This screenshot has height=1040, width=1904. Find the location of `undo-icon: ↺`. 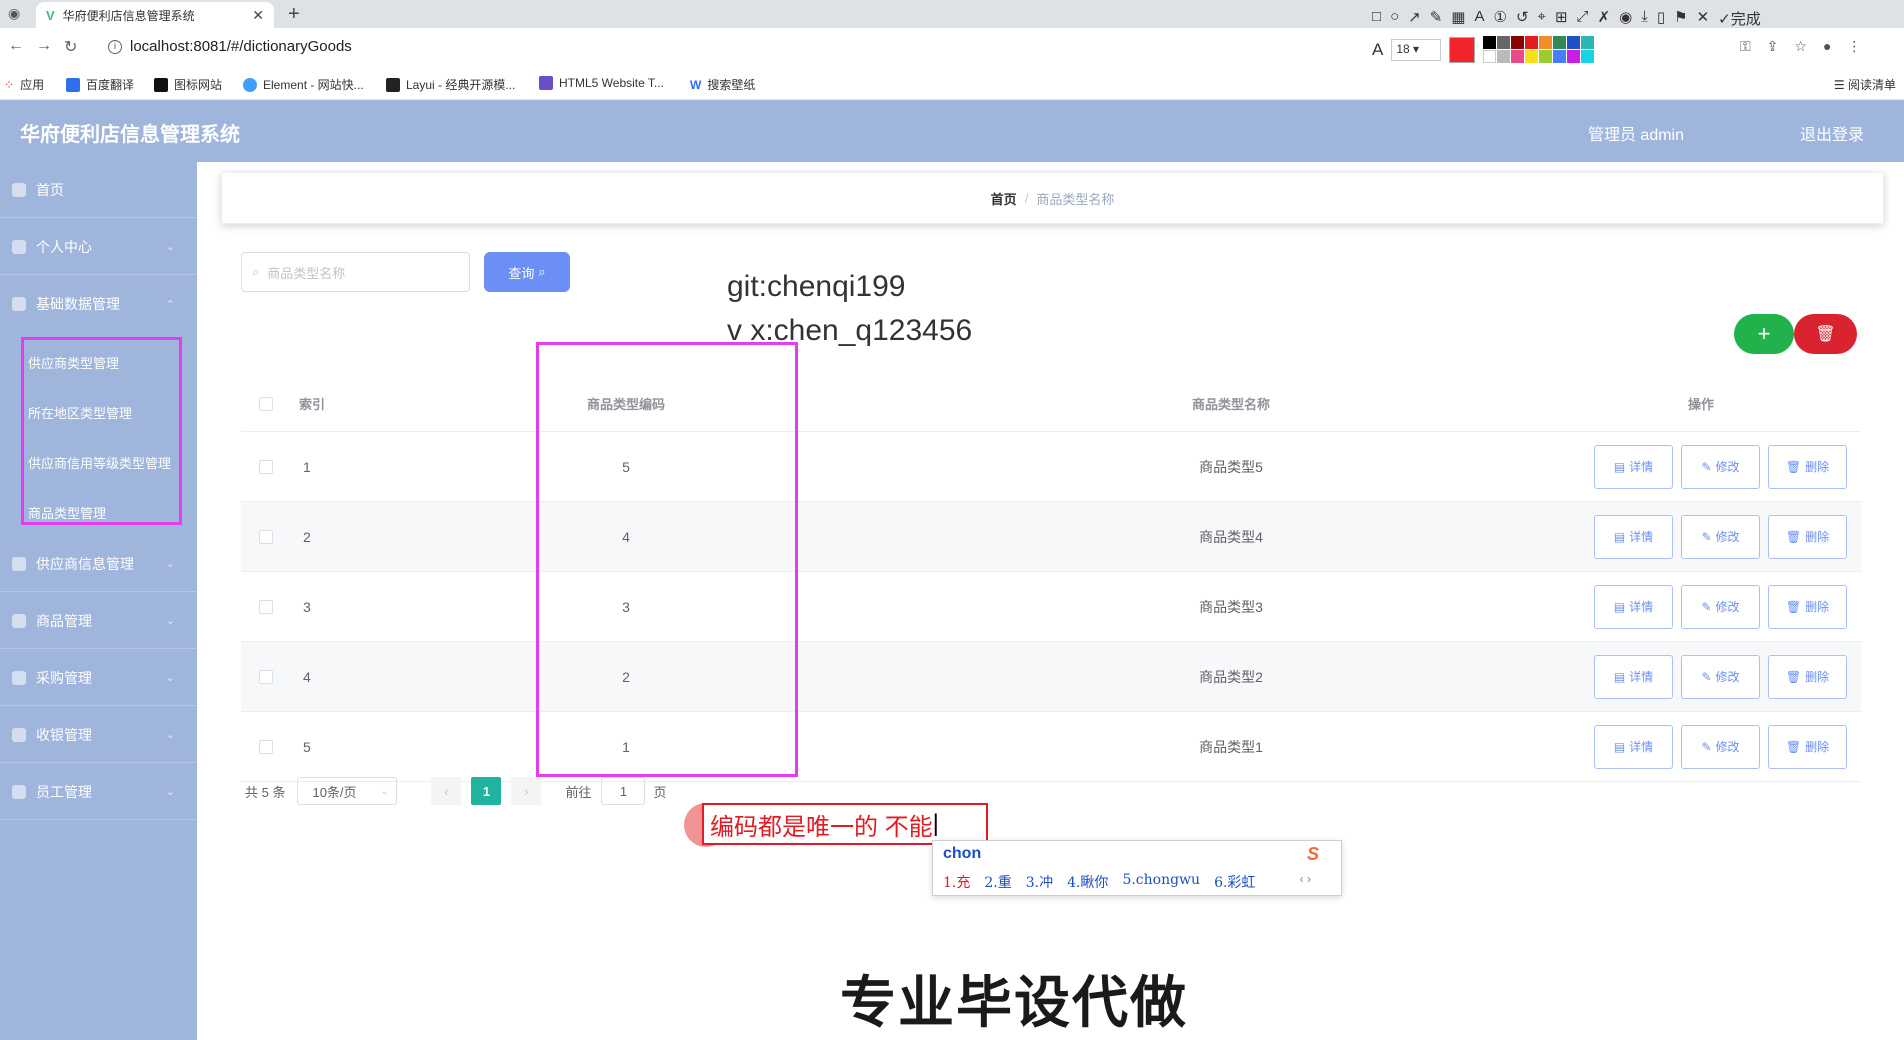

undo-icon: ↺ is located at coordinates (1522, 18).